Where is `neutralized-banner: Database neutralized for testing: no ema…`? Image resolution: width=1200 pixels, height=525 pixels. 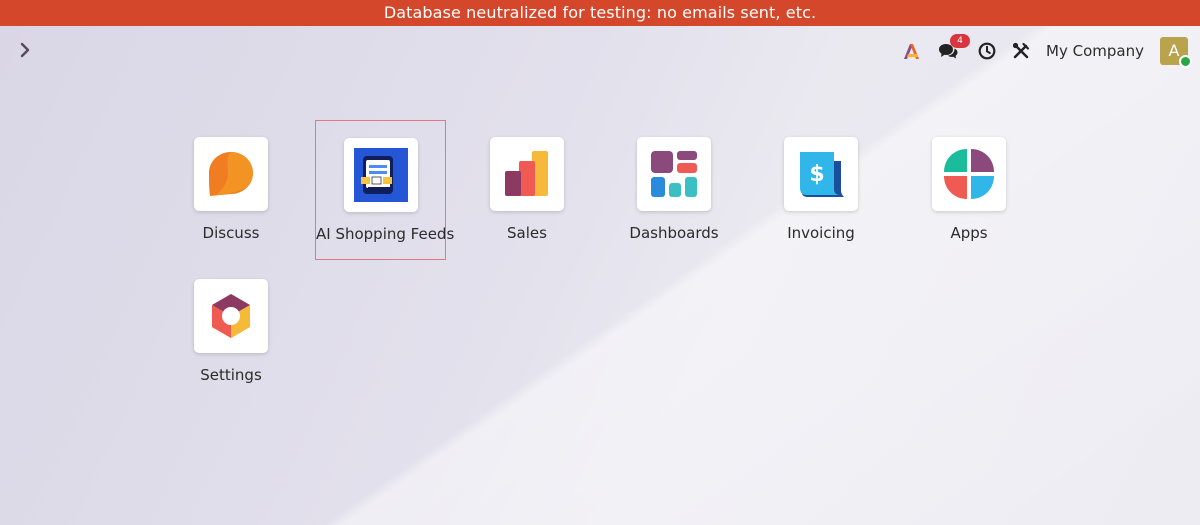
neutralized-banner: Database neutralized for testing: no ema… is located at coordinates (600, 13).